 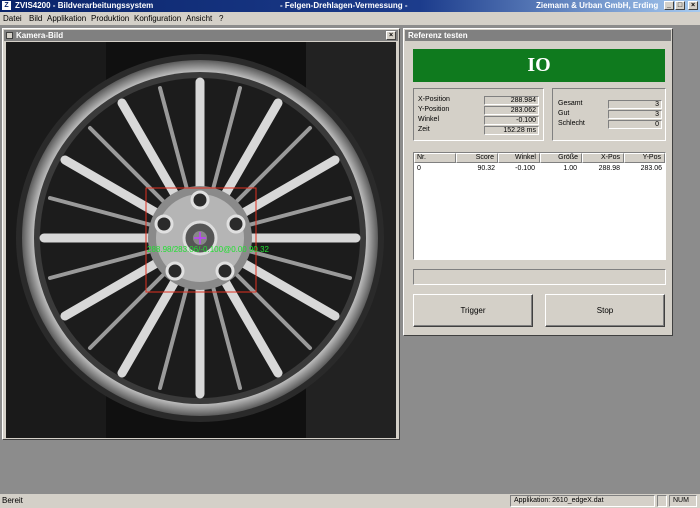 I want to click on minimize-icon: _, so click(x=669, y=5).